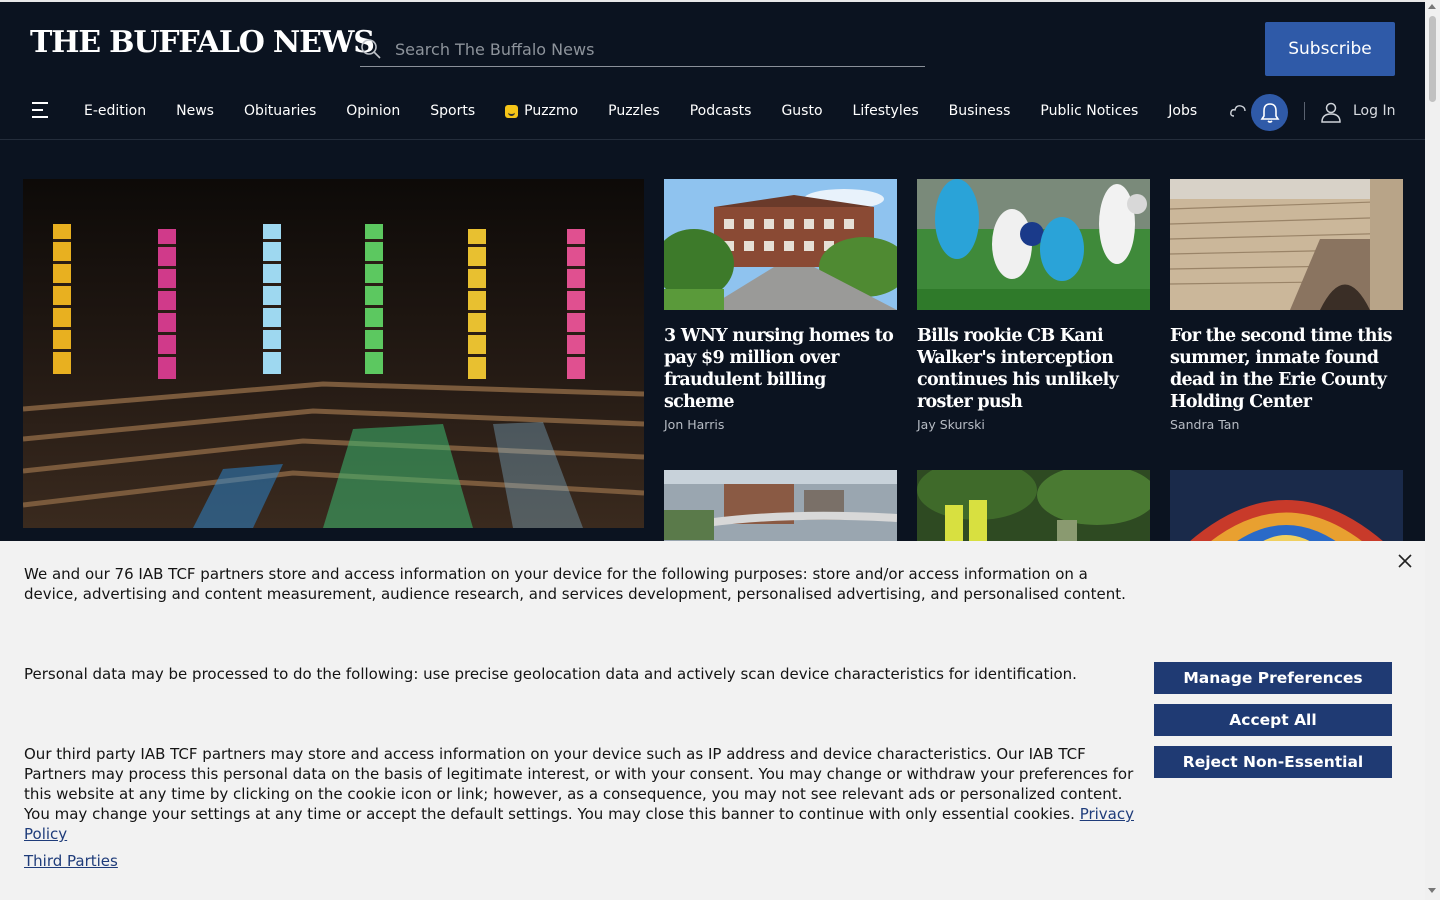  What do you see at coordinates (1330, 49) in the screenshot?
I see `subscribe-button: Subscribe` at bounding box center [1330, 49].